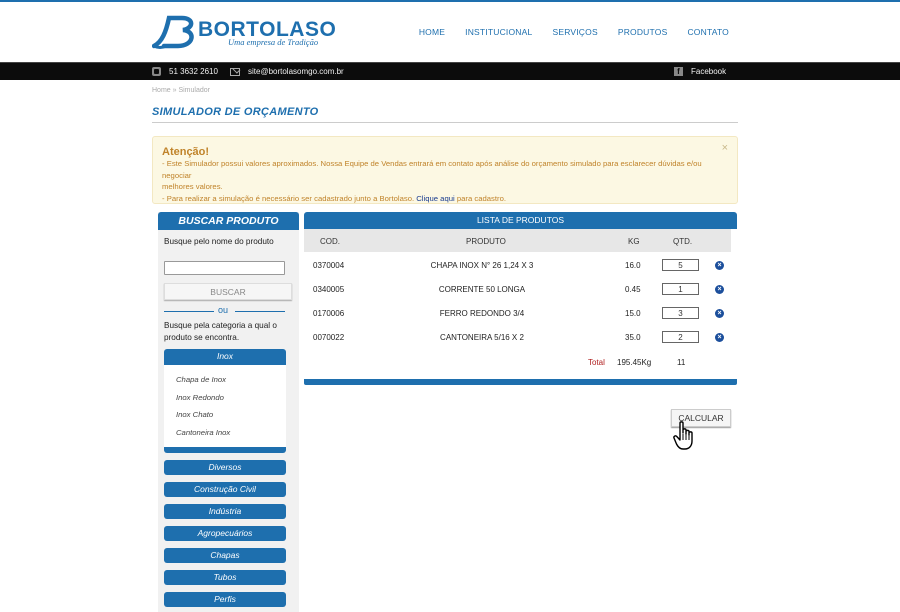 Image resolution: width=900 pixels, height=612 pixels. I want to click on quantity-input: 5, so click(680, 265).